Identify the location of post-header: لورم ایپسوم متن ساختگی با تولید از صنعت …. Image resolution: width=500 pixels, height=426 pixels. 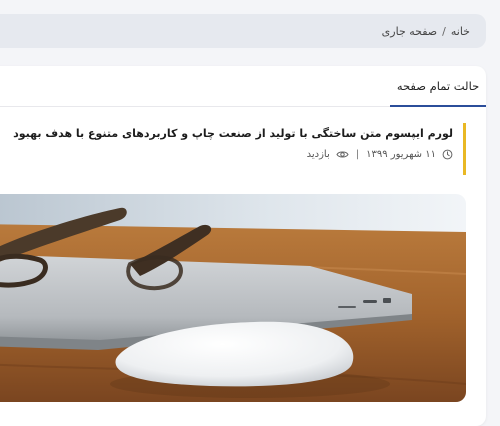
(239, 149).